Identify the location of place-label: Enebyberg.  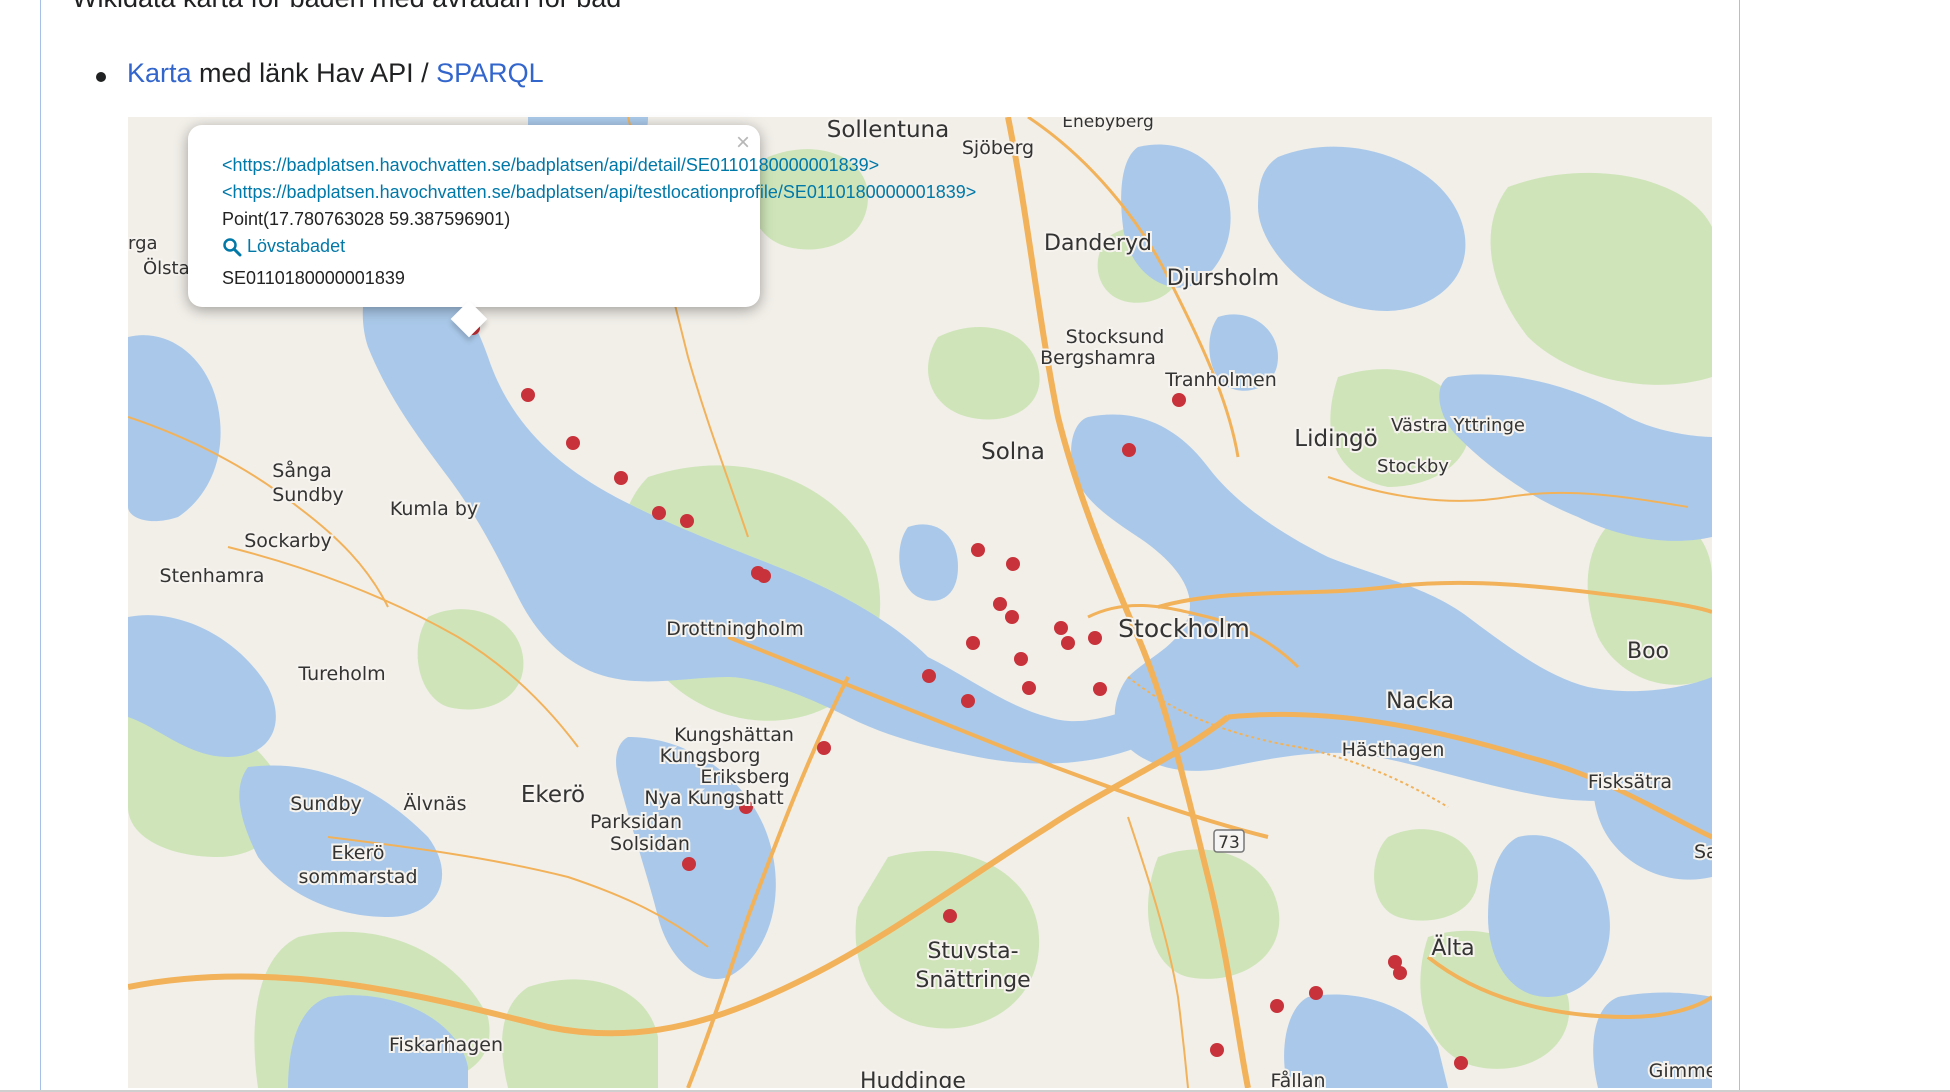
(1108, 124).